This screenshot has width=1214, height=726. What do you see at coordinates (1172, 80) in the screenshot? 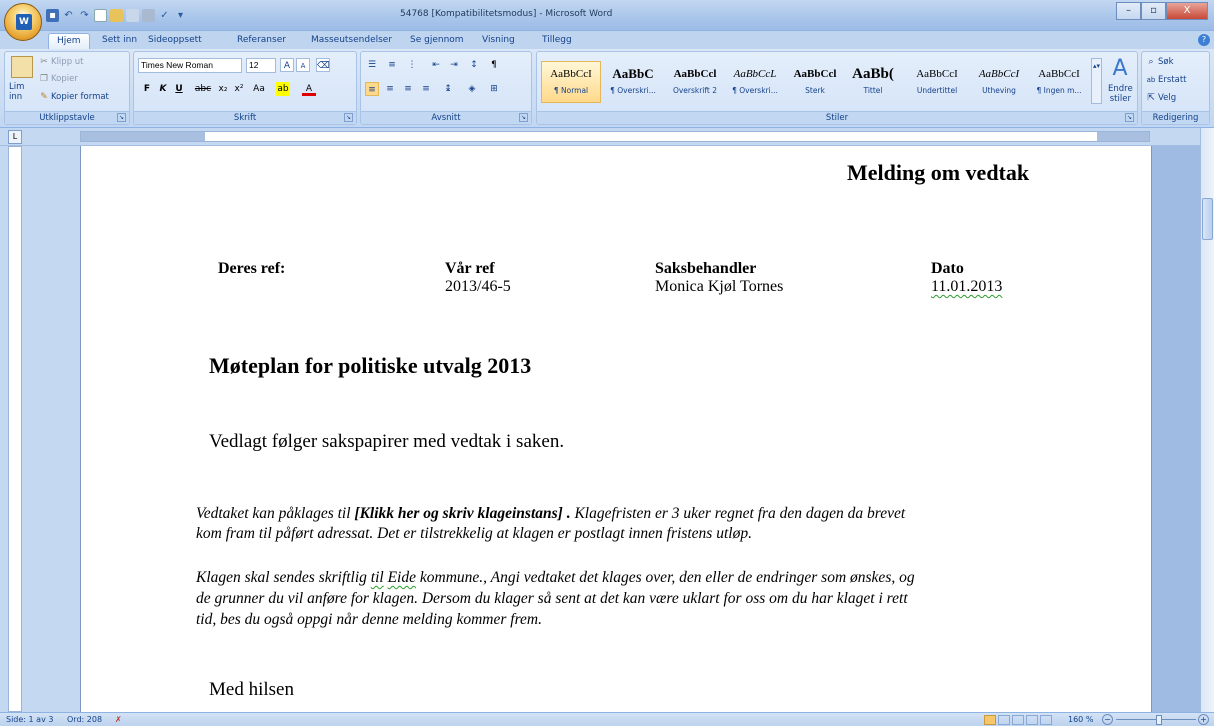
I see `replace-button: Erstatt` at bounding box center [1172, 80].